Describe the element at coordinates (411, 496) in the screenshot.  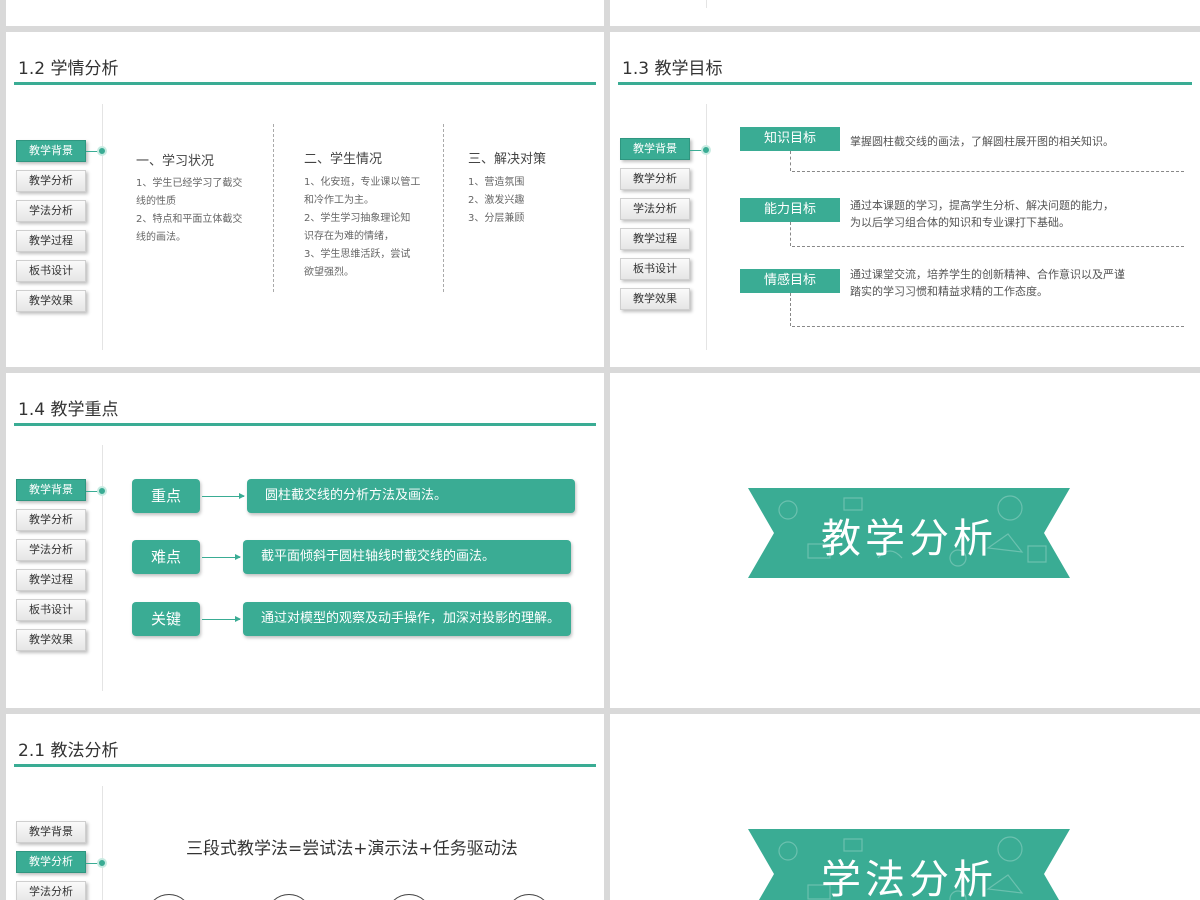
I see `key-text-focus: 圆柱截交线的分析方法及画法。` at that location.